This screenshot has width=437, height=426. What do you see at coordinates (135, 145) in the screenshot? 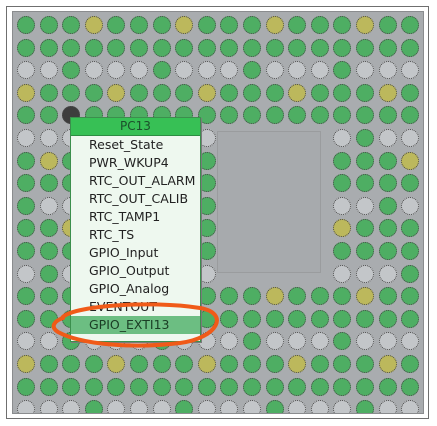
I see `menu-item-reset-state: Reset_State` at bounding box center [135, 145].